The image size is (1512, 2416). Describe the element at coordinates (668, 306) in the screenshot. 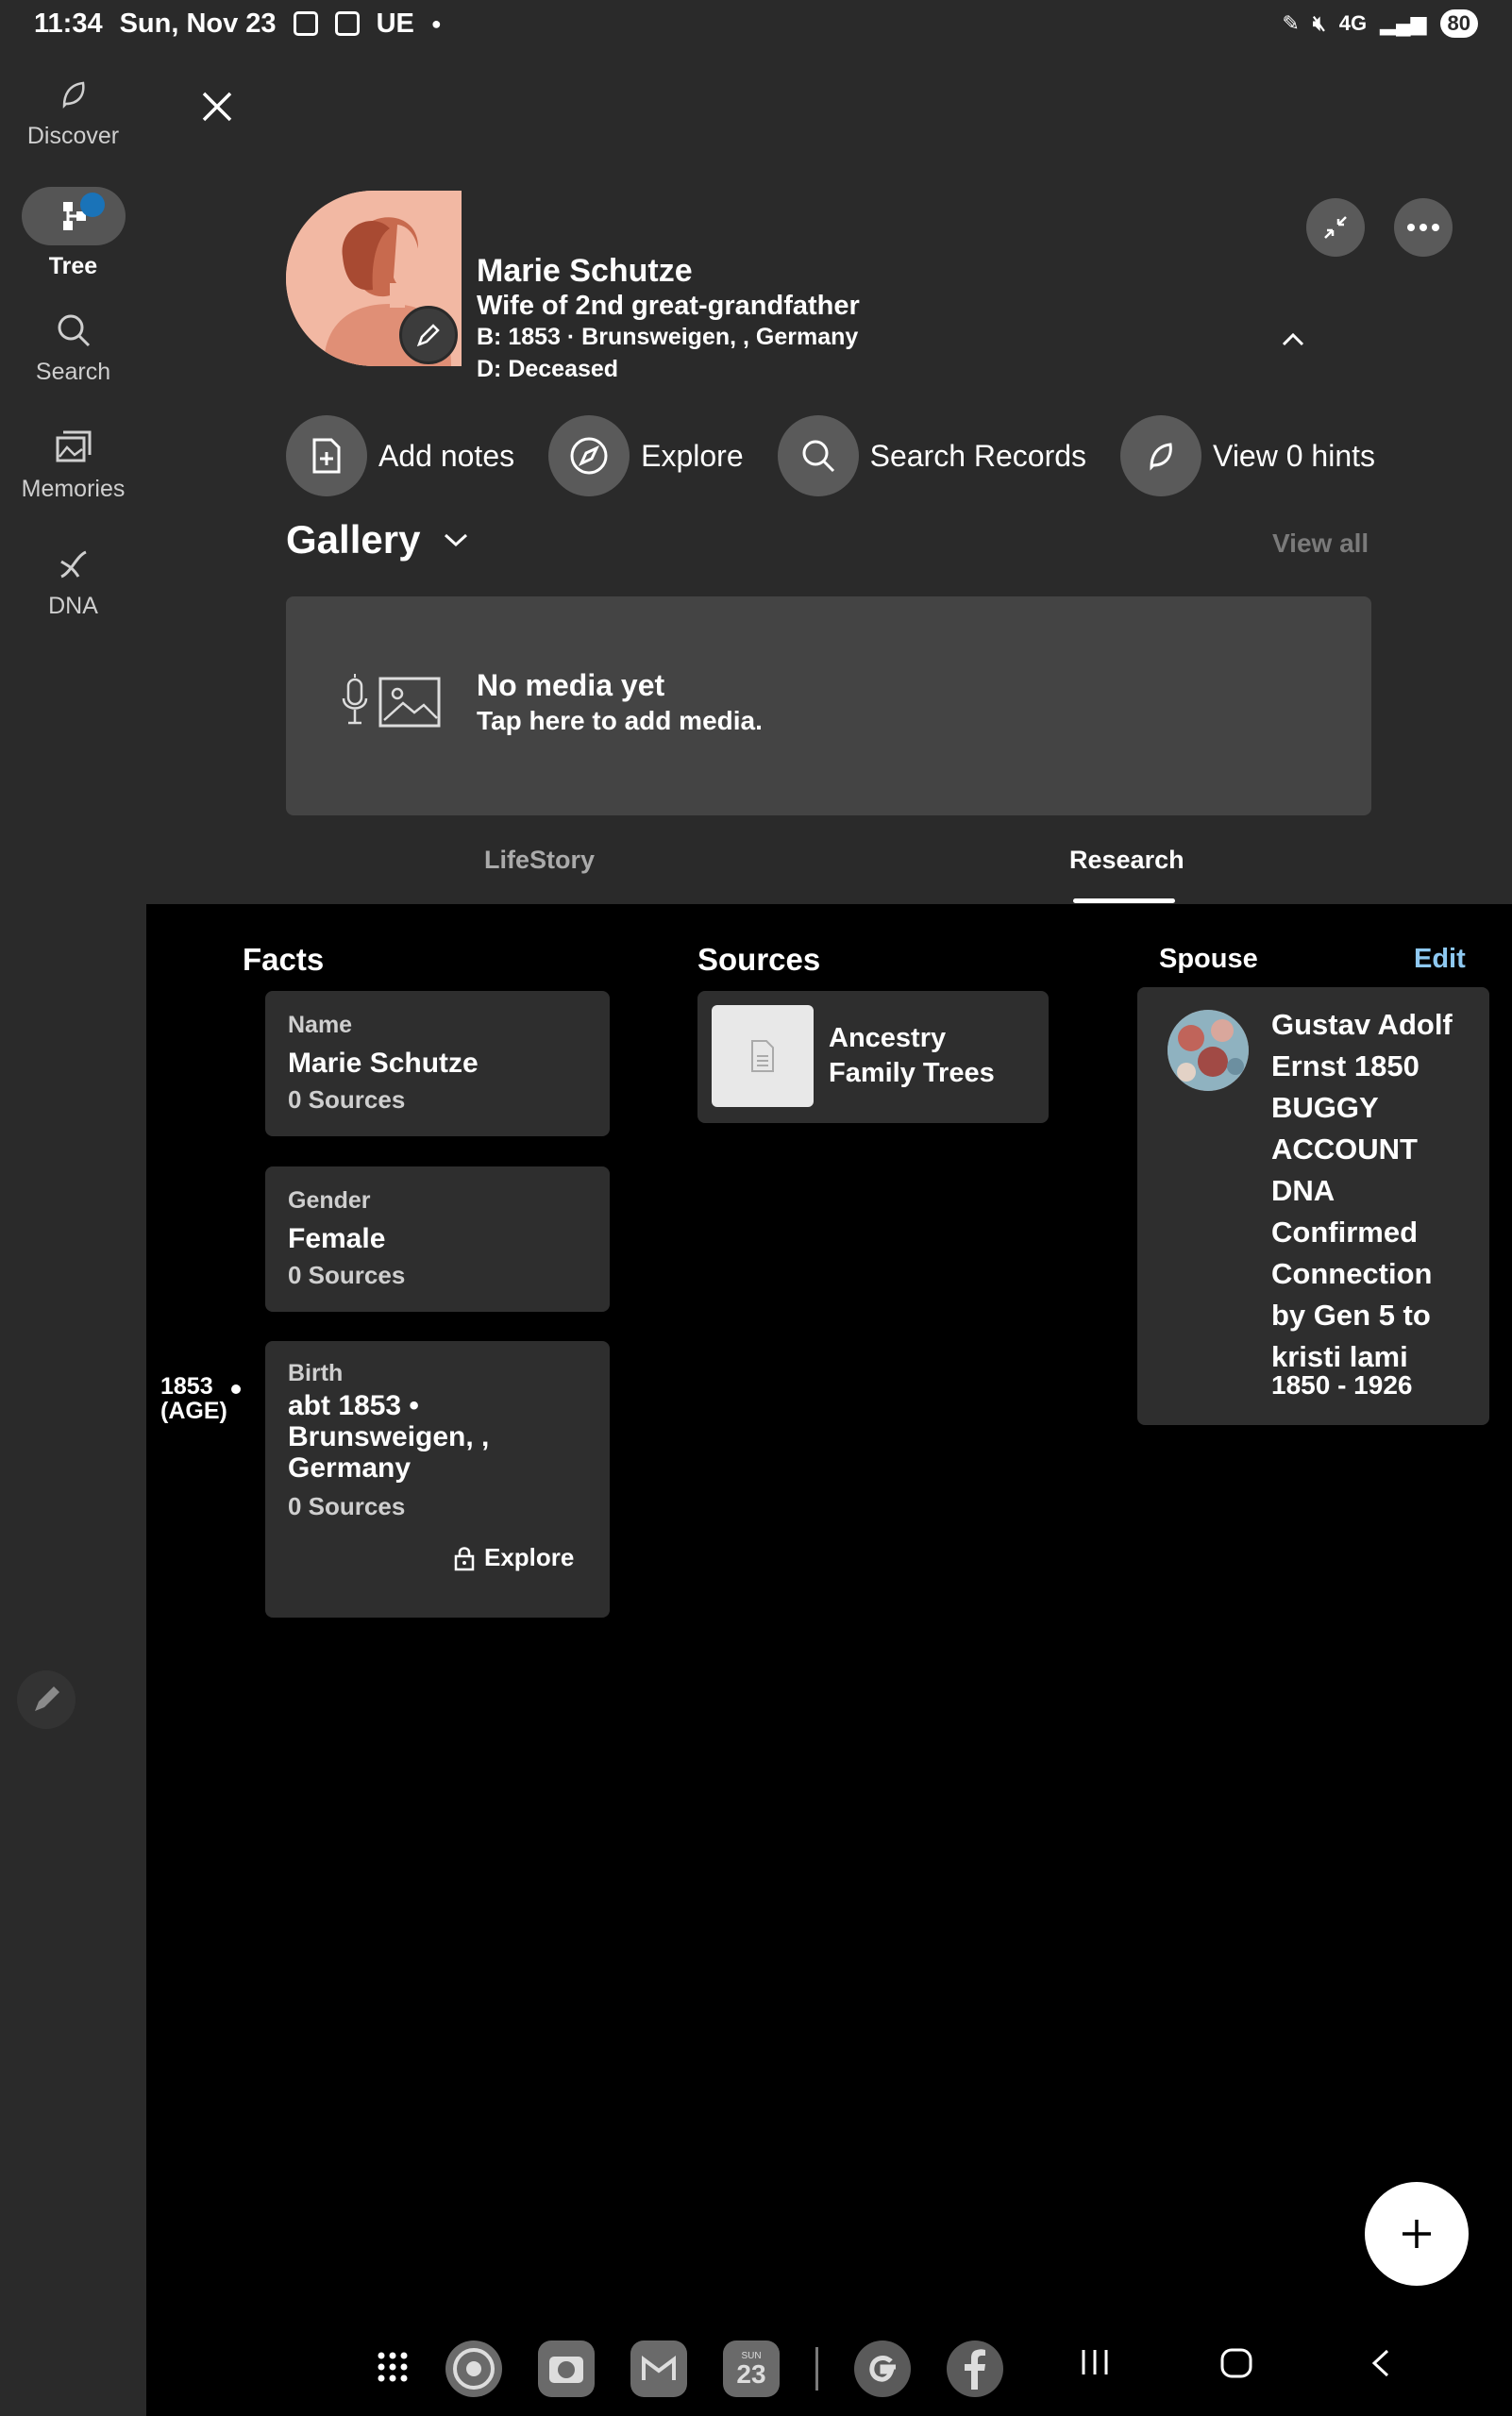

I see `person-relationship: Wife of 2nd great-grandfather` at that location.